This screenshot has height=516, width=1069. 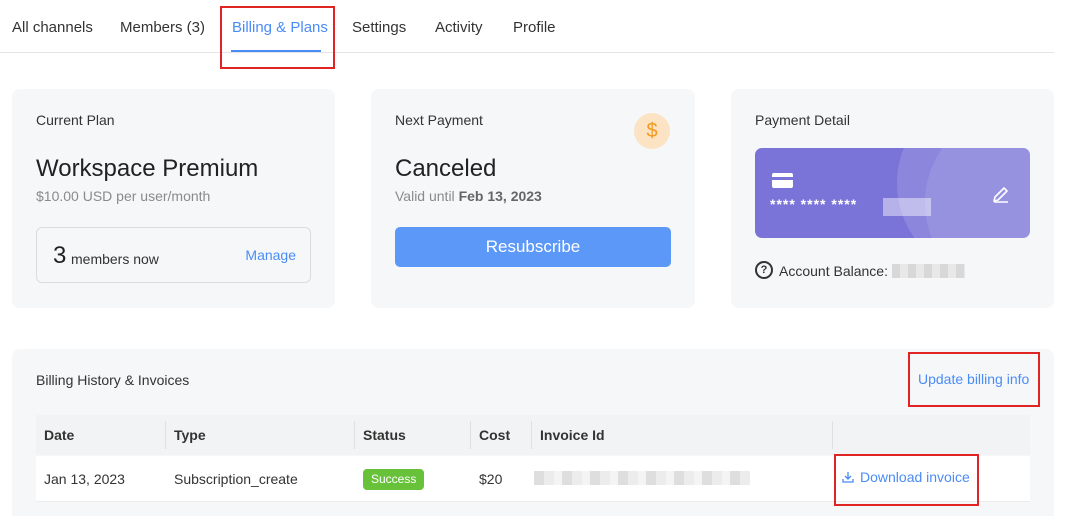 I want to click on tab-profile: Profile, so click(x=534, y=27).